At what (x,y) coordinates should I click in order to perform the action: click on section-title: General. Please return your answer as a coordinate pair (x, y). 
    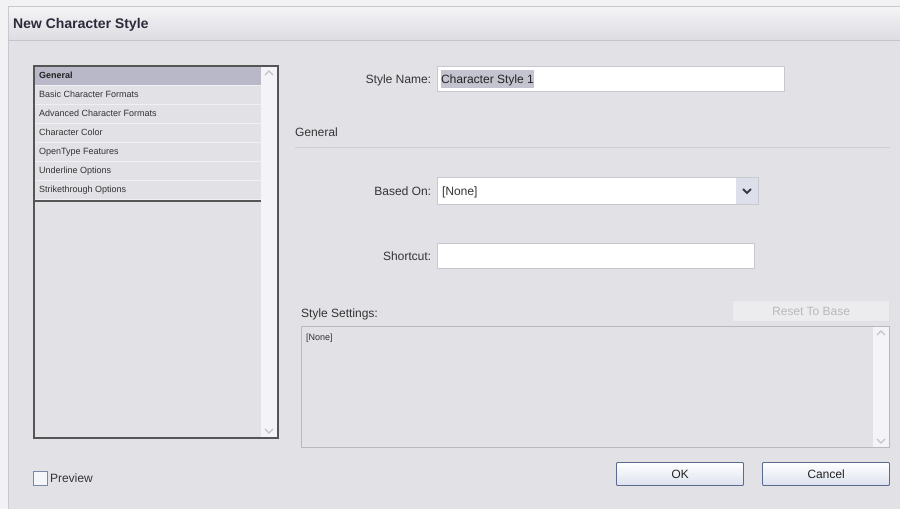
    Looking at the image, I should click on (592, 135).